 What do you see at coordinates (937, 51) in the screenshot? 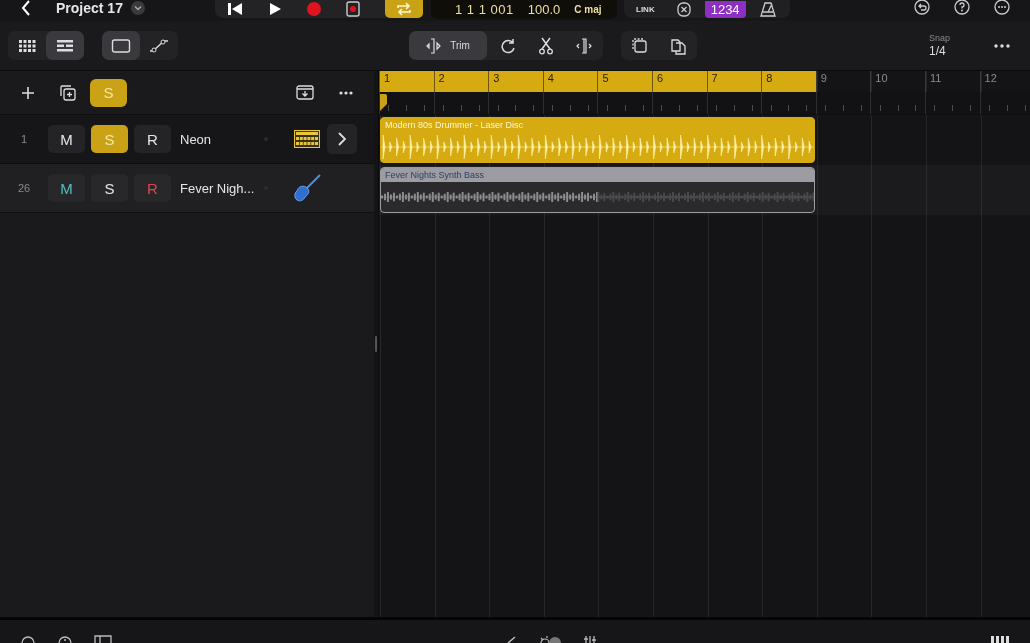
I see `snap-value: 1/4` at bounding box center [937, 51].